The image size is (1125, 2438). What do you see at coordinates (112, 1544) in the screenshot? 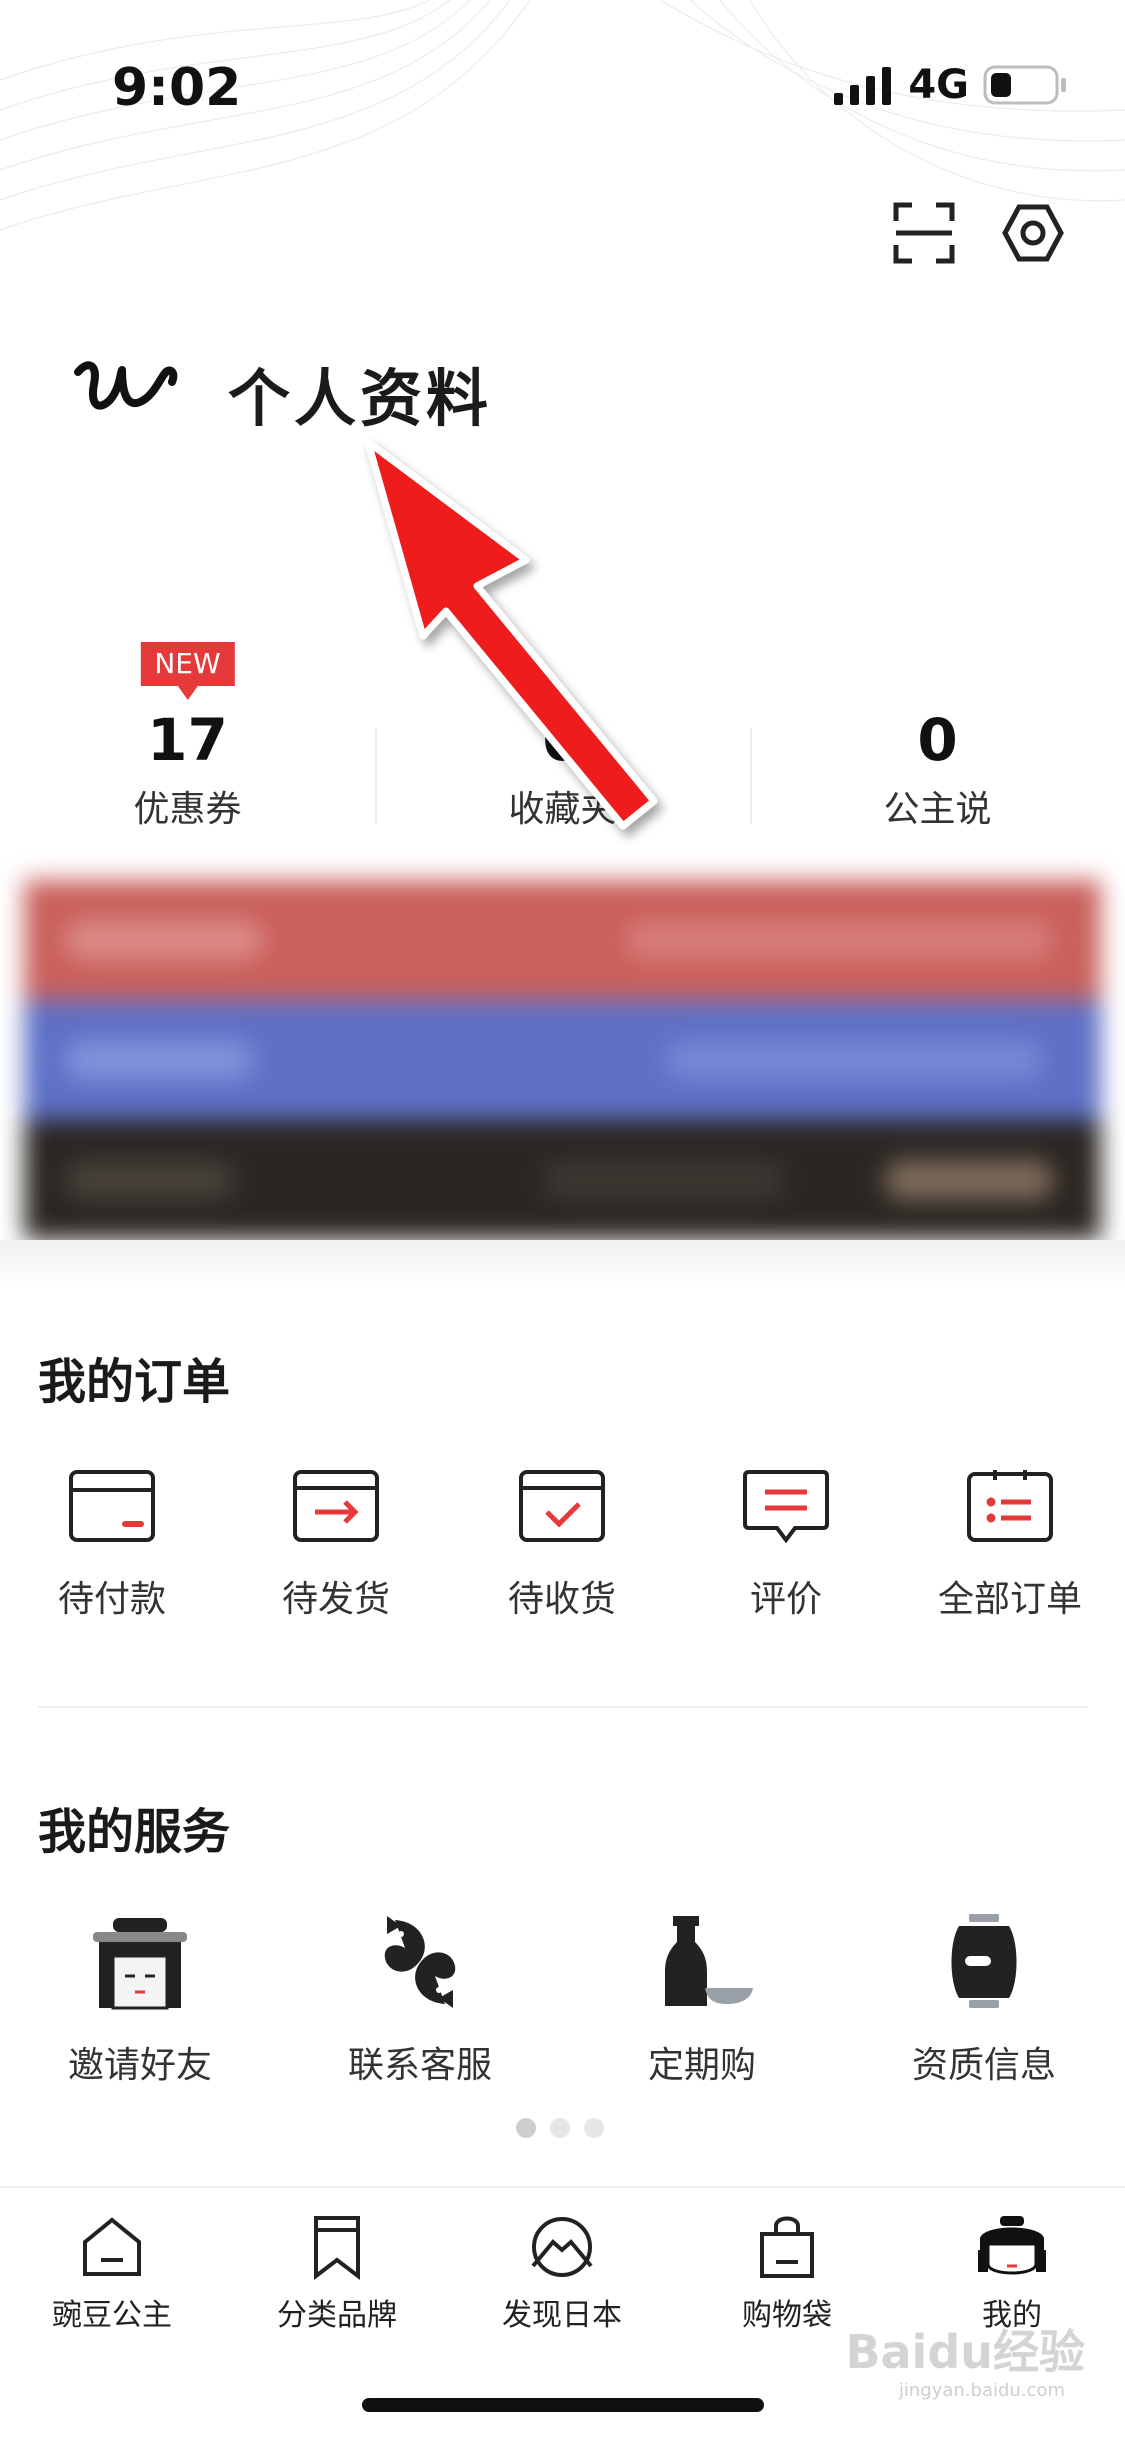
I see `order-pending-payment: 待付款` at bounding box center [112, 1544].